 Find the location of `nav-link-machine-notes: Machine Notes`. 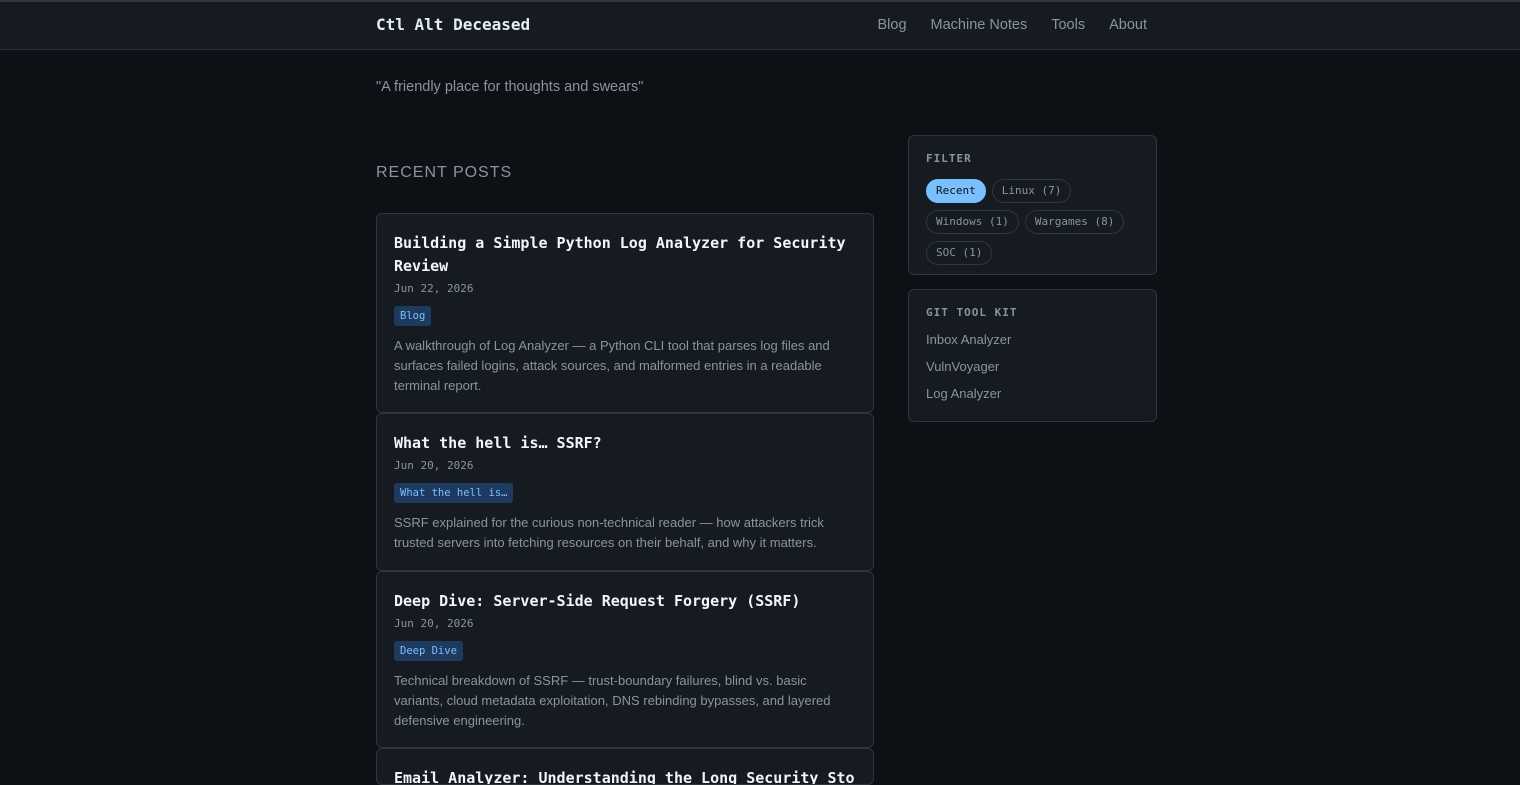

nav-link-machine-notes: Machine Notes is located at coordinates (979, 25).